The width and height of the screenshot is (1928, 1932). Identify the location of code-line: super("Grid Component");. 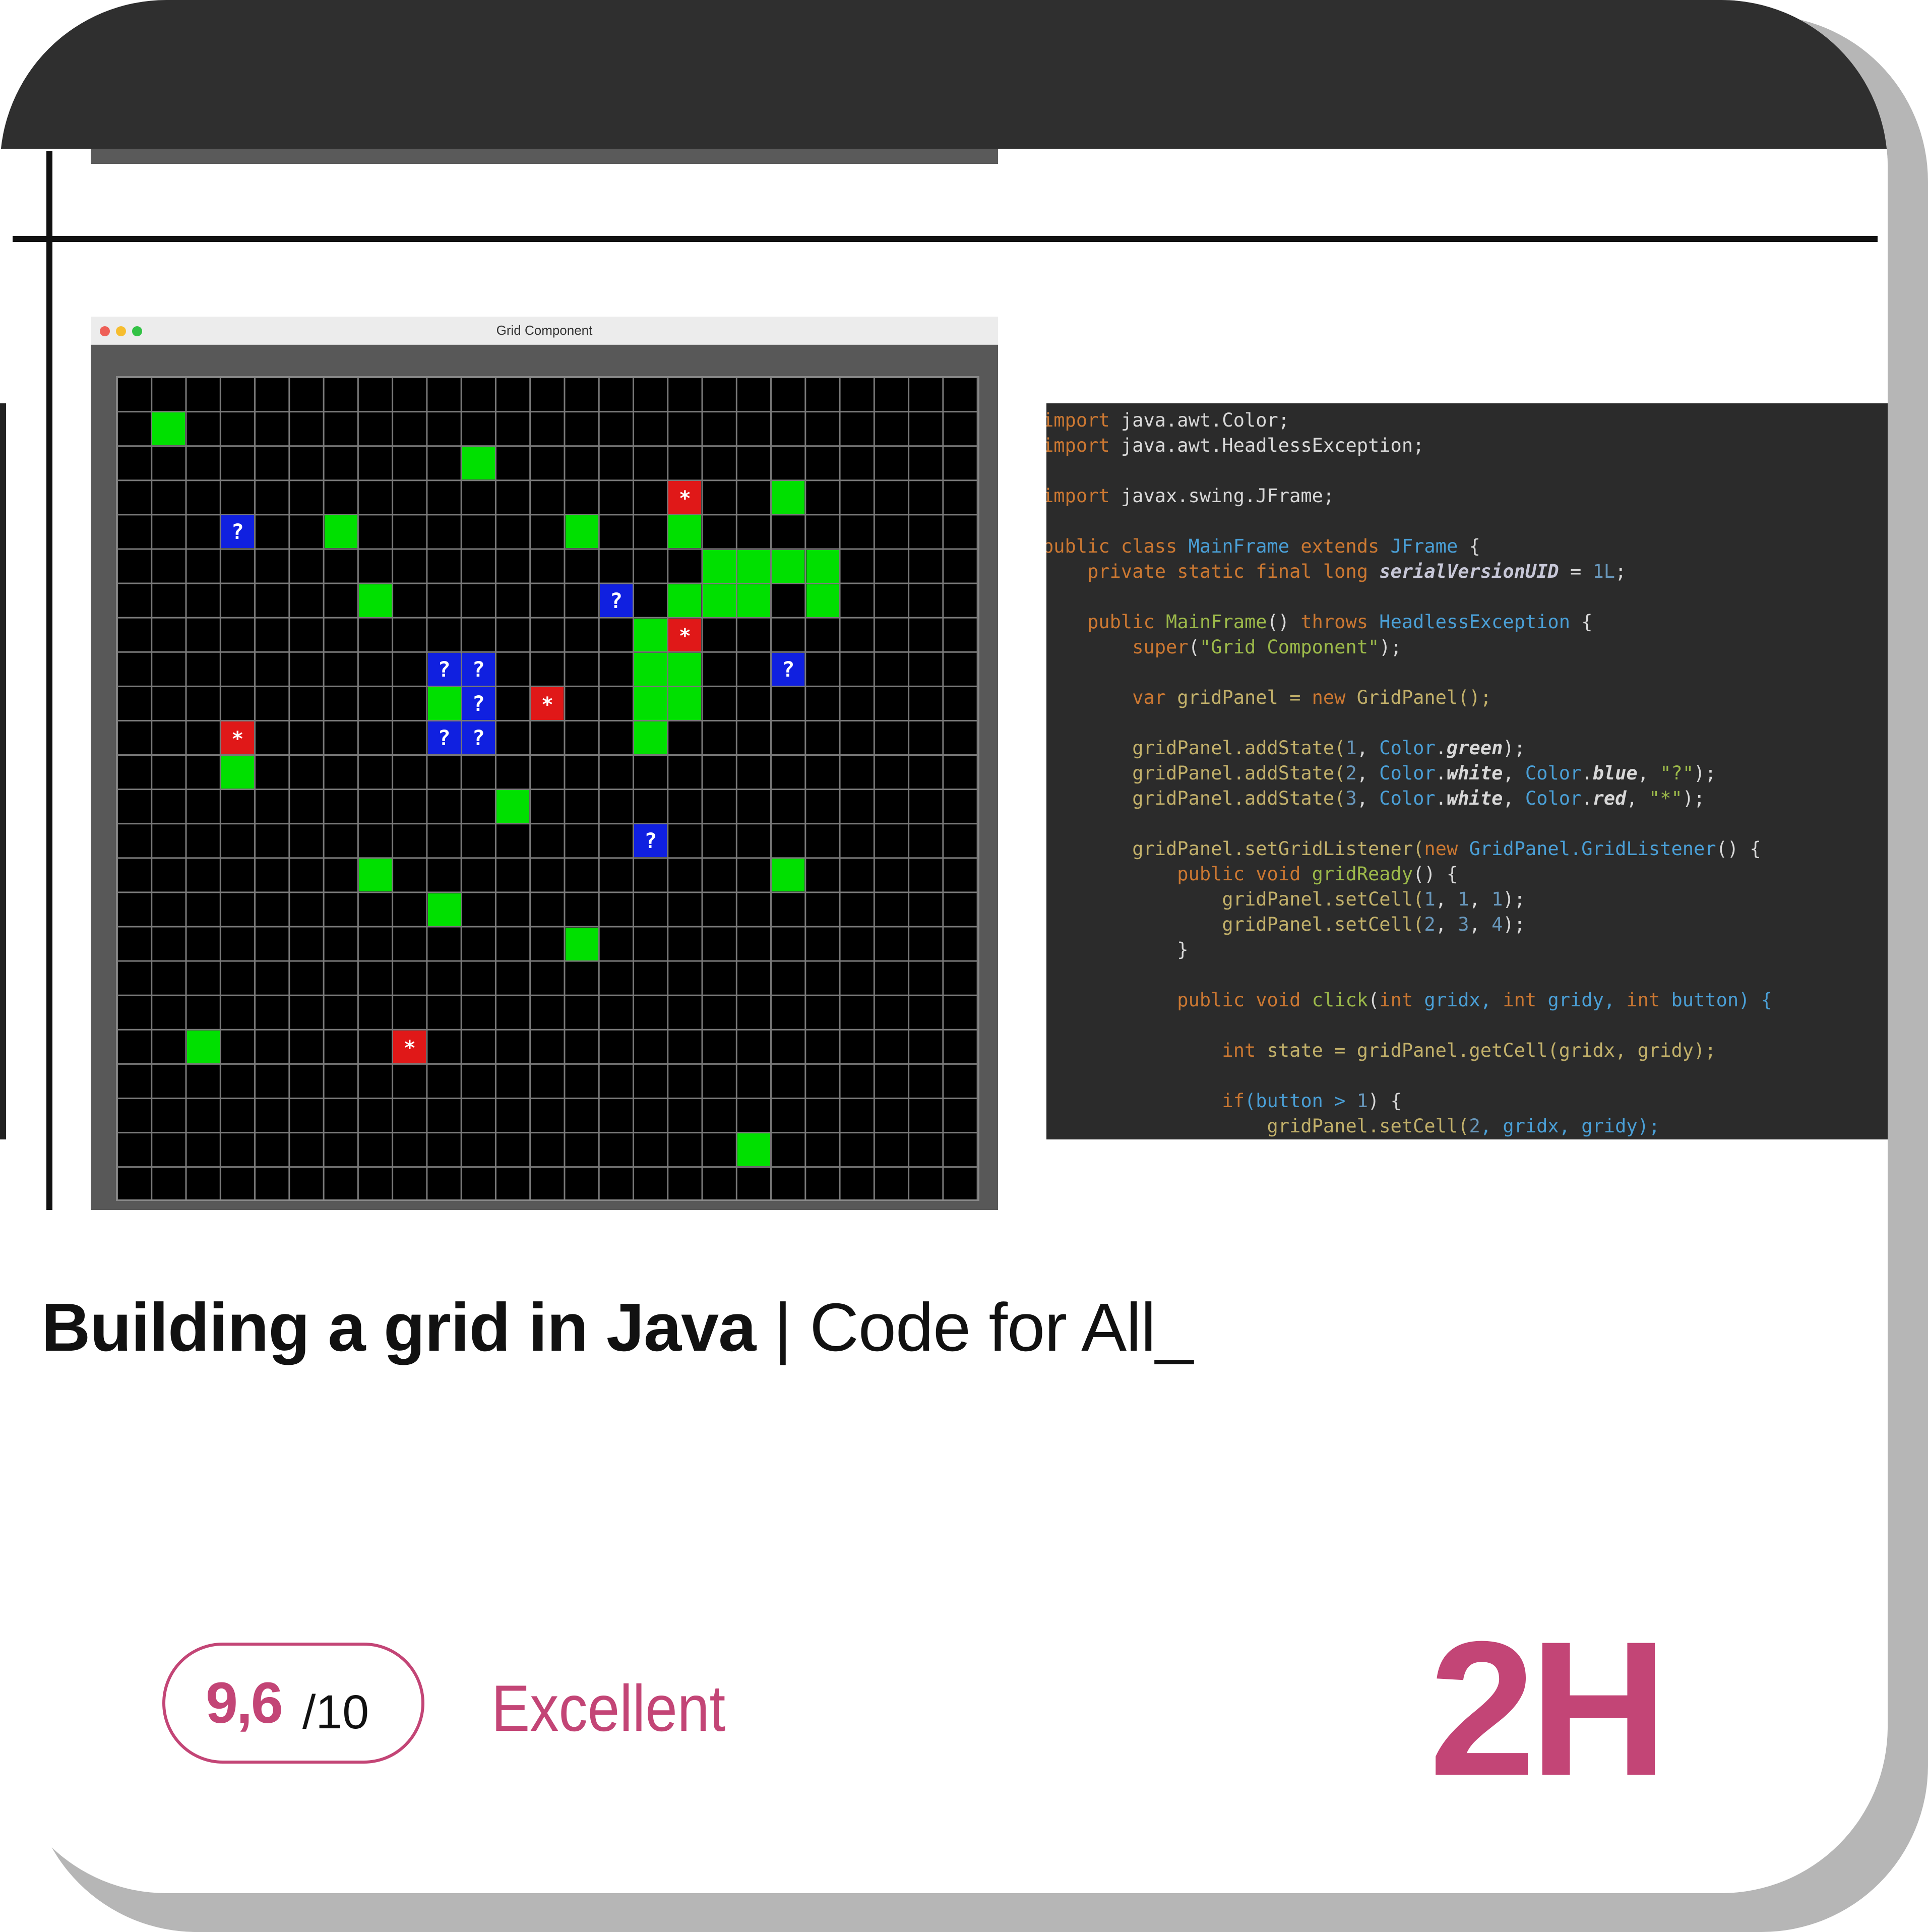
(1224, 647).